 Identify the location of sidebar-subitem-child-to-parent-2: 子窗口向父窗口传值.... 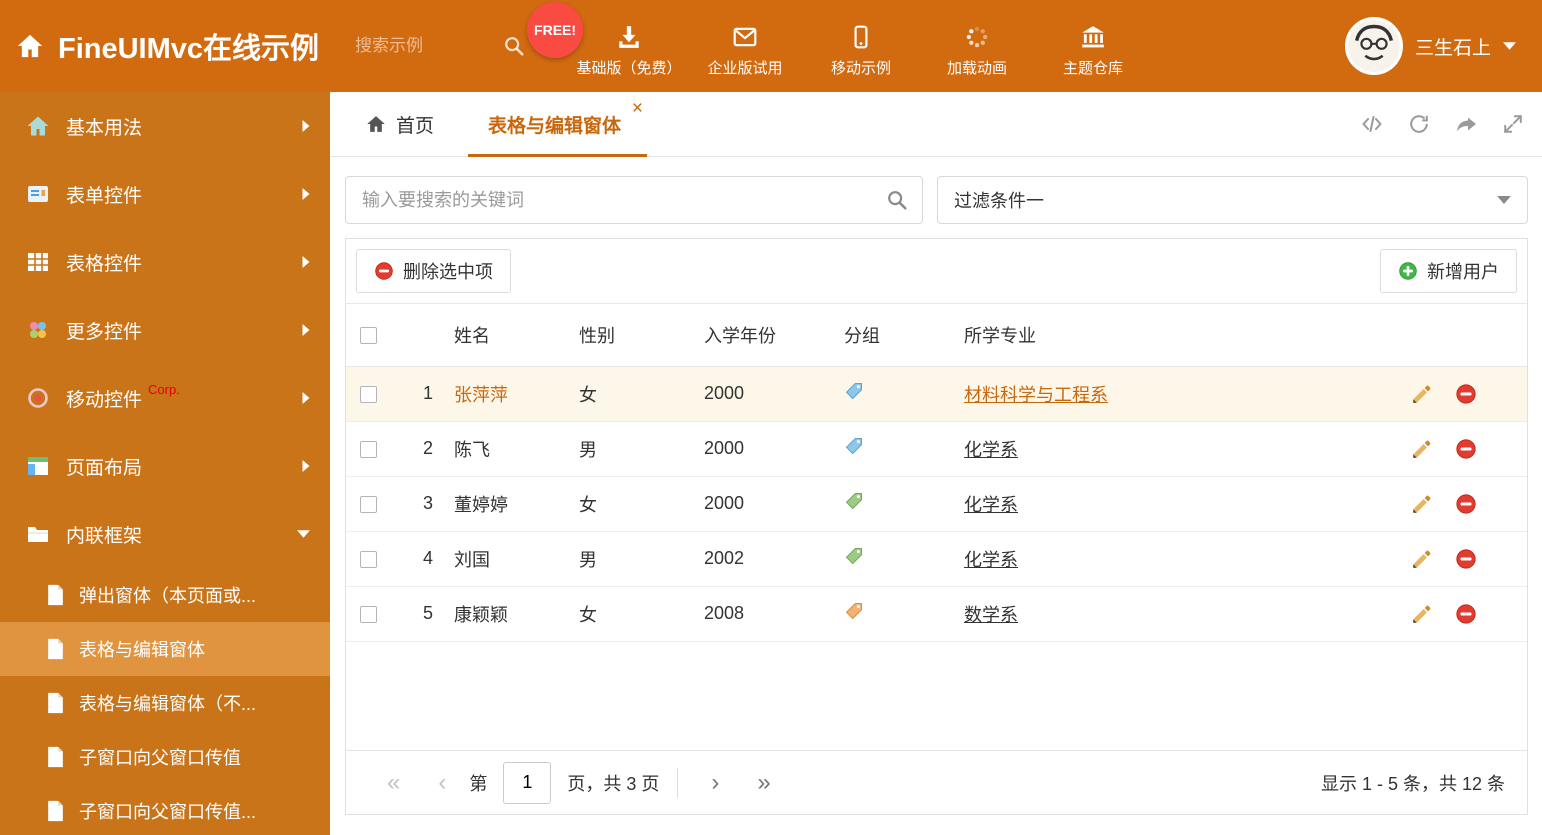
(165, 809).